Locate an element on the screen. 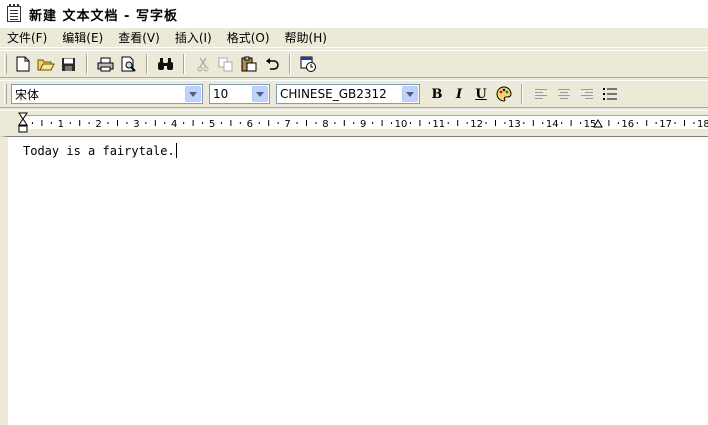  script-value: CHINESE_GB2312 is located at coordinates (333, 94).